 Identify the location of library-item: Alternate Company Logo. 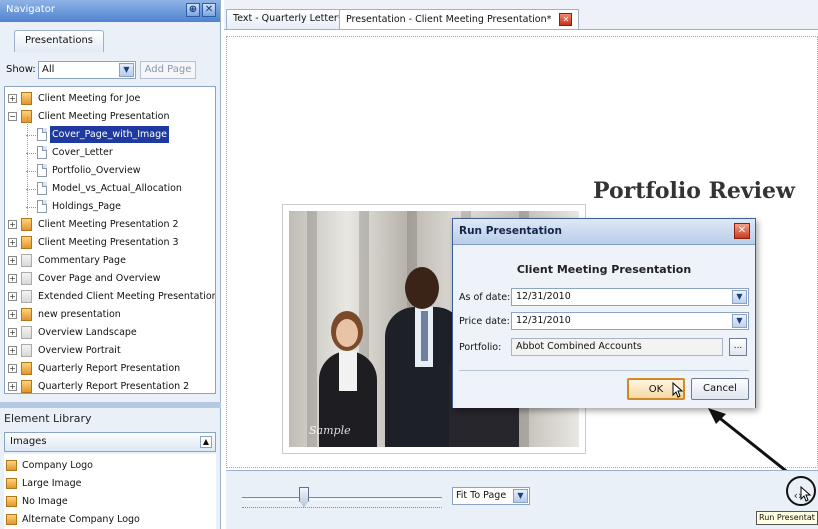
(73, 519).